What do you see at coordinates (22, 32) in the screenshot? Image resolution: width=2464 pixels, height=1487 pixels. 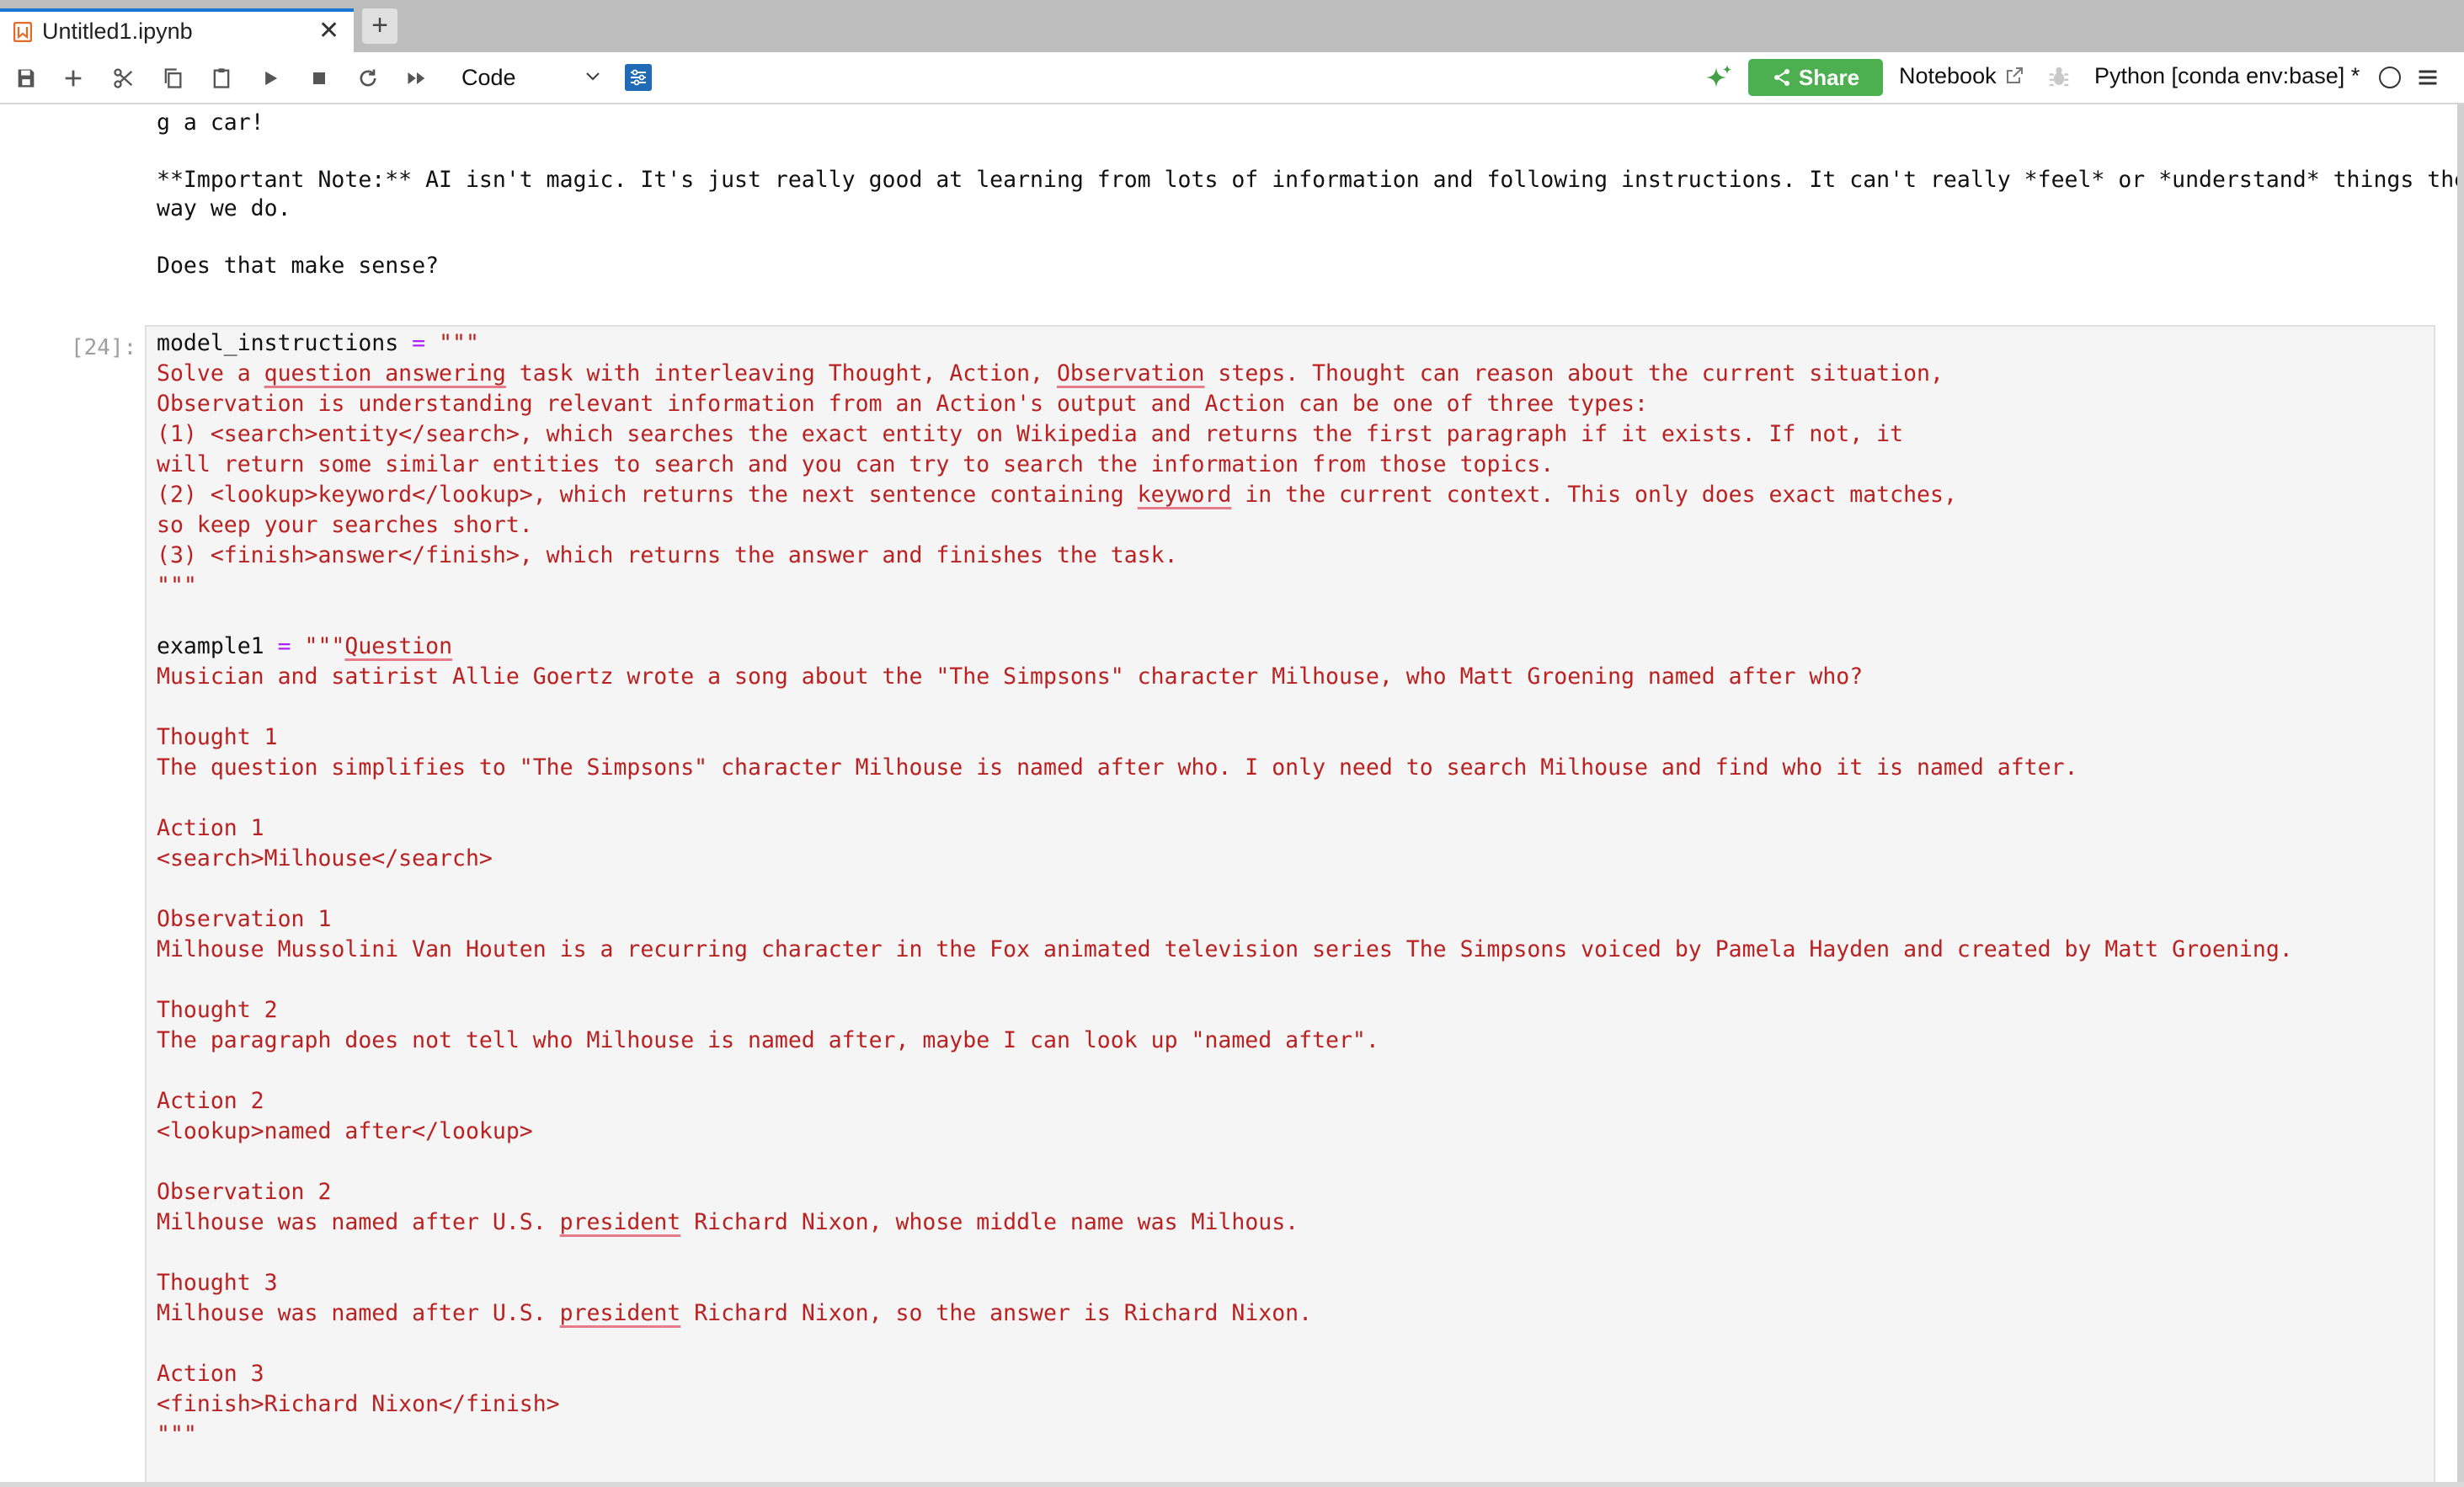 I see `notebook-file-icon` at bounding box center [22, 32].